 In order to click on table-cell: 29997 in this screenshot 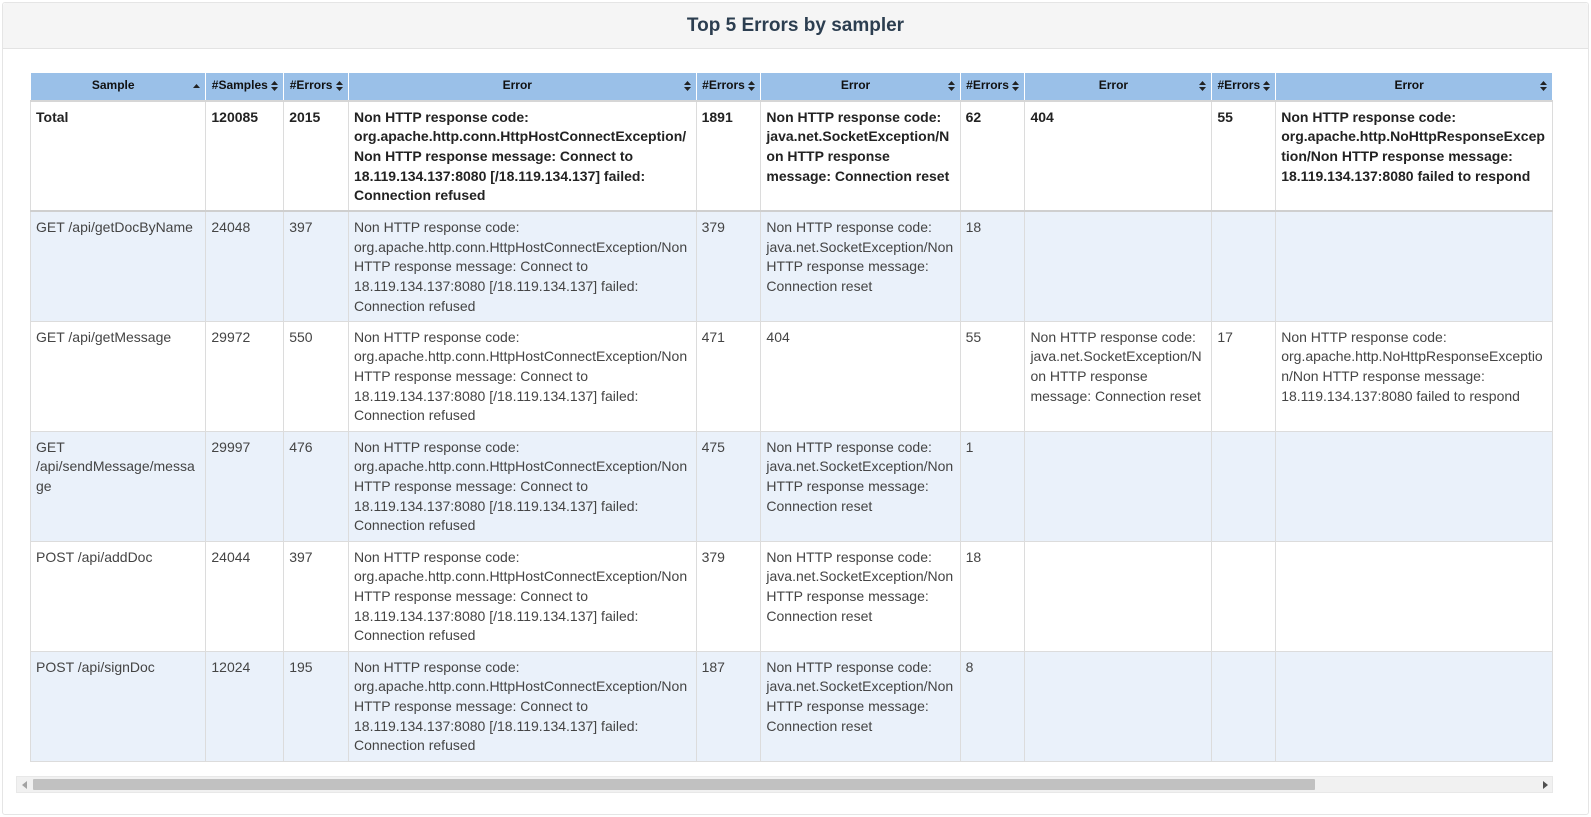, I will do `click(245, 486)`.